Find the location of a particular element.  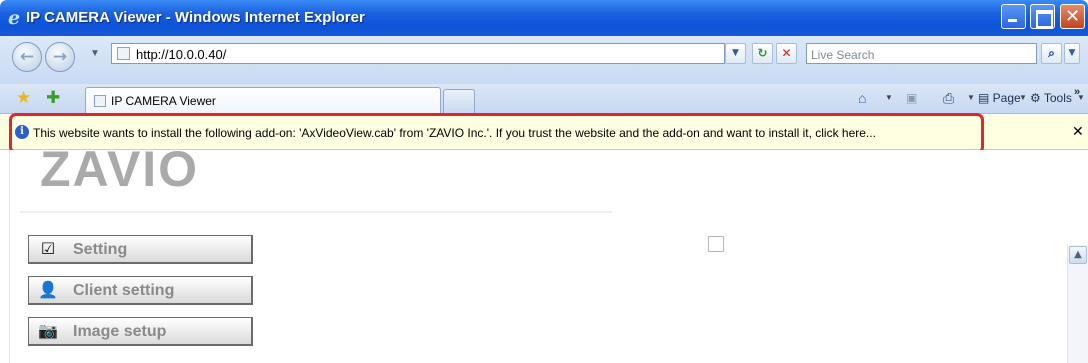

stop-button: ✕ is located at coordinates (786, 53).